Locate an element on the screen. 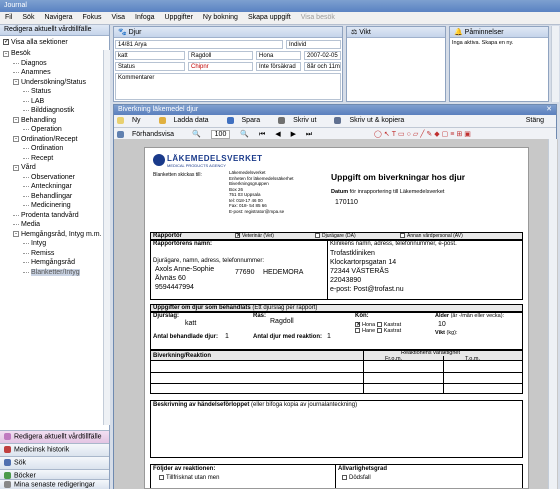 This screenshot has height=489, width=560. close-button: Stäng is located at coordinates (535, 120).